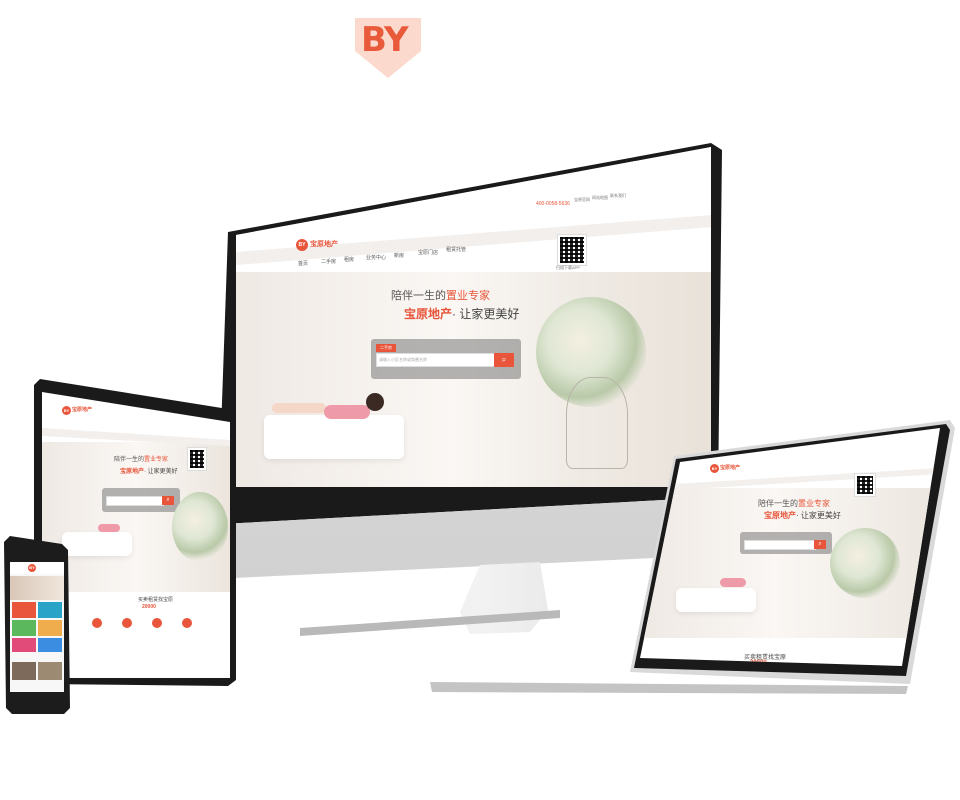 The height and width of the screenshot is (800, 960). What do you see at coordinates (37, 588) in the screenshot?
I see `phone-banner` at bounding box center [37, 588].